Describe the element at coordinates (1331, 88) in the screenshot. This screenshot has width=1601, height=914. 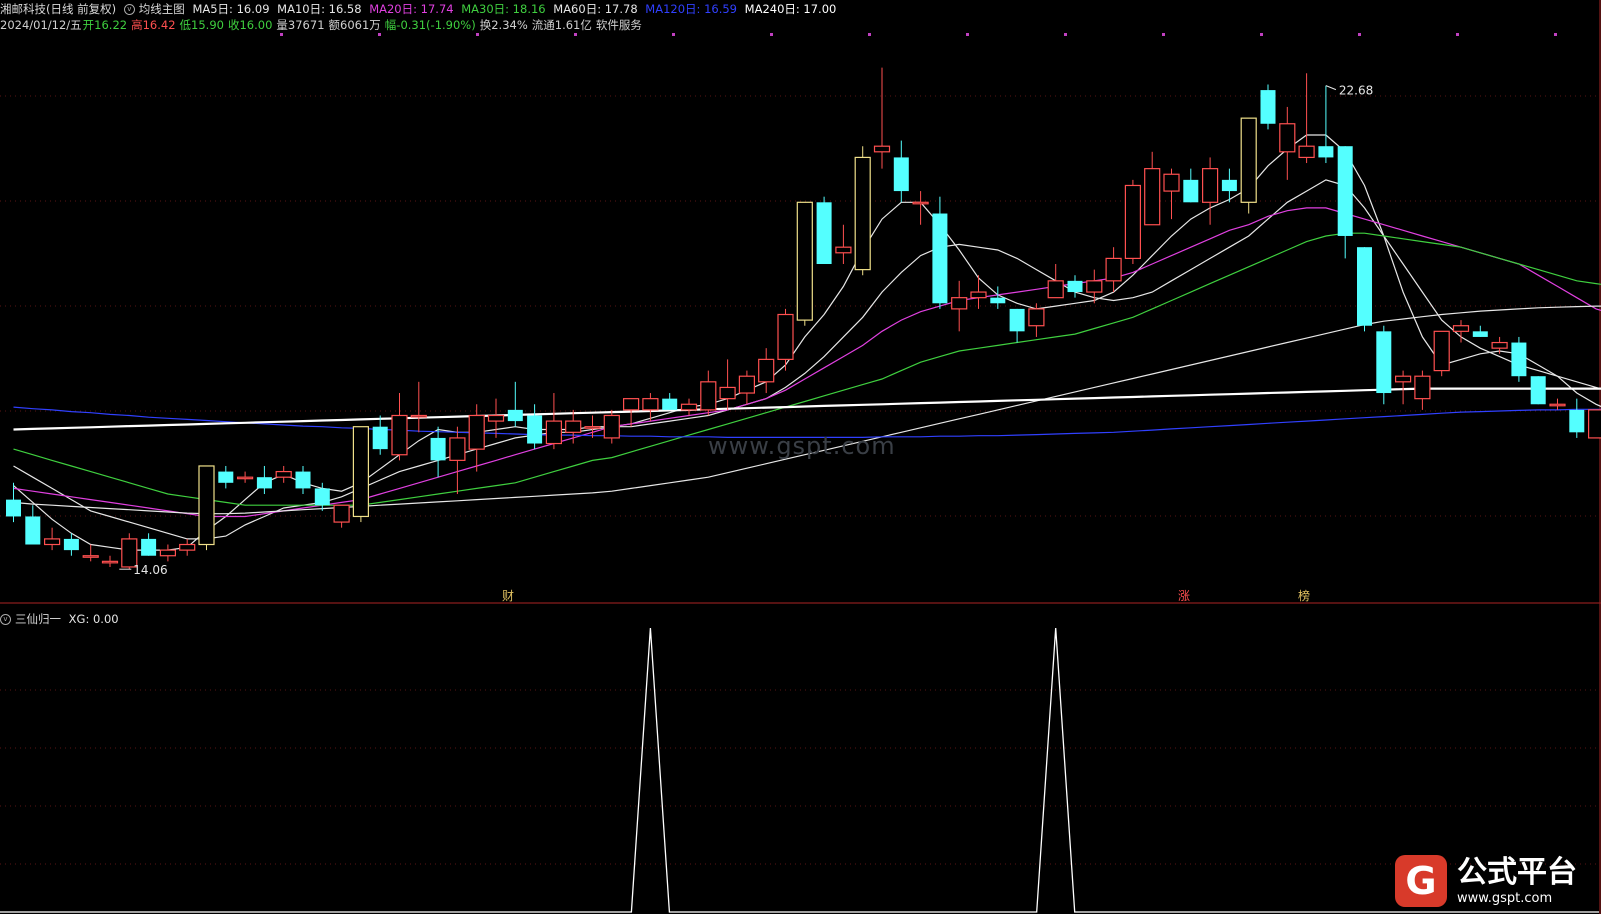
I see `high-pointer` at that location.